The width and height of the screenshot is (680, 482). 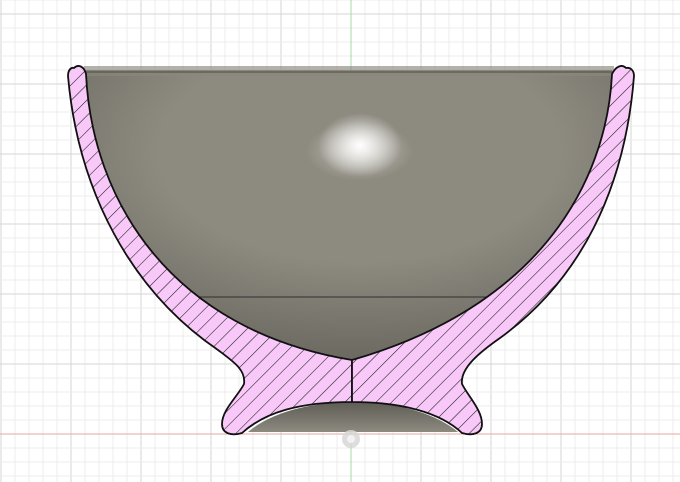 What do you see at coordinates (351, 439) in the screenshot?
I see `origin-point-icon` at bounding box center [351, 439].